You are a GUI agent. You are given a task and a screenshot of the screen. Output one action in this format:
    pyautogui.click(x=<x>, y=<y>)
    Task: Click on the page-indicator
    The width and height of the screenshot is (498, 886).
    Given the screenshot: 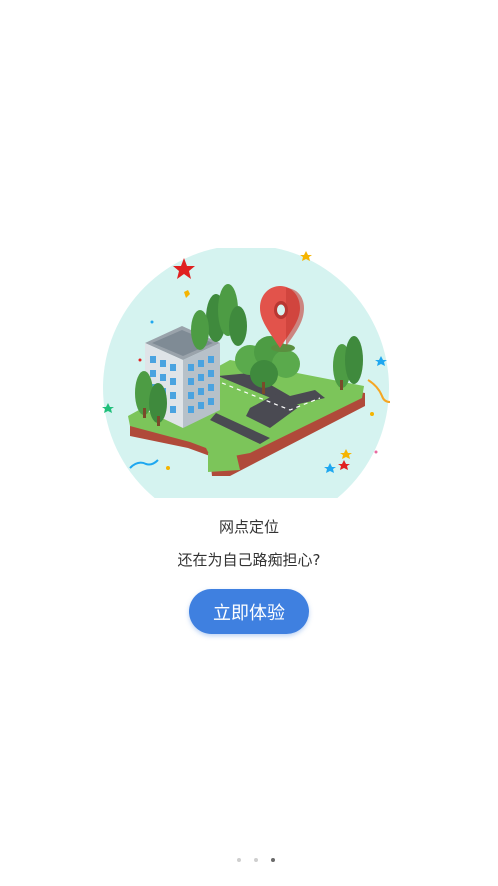 What is the action you would take?
    pyautogui.click(x=255, y=860)
    